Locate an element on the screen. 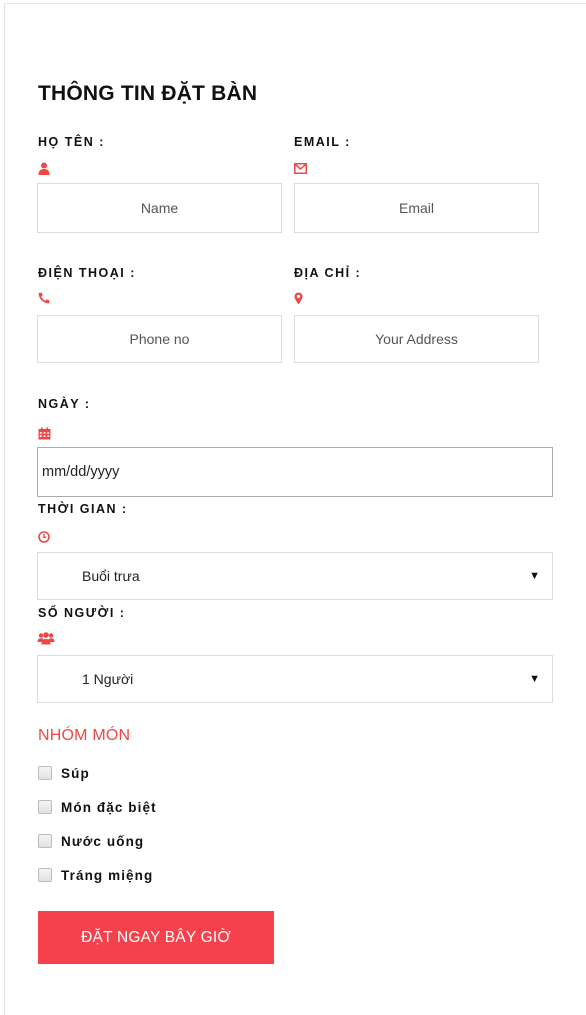 Image resolution: width=586 pixels, height=1015 pixels. checkbox-label: Nước uống is located at coordinates (103, 841).